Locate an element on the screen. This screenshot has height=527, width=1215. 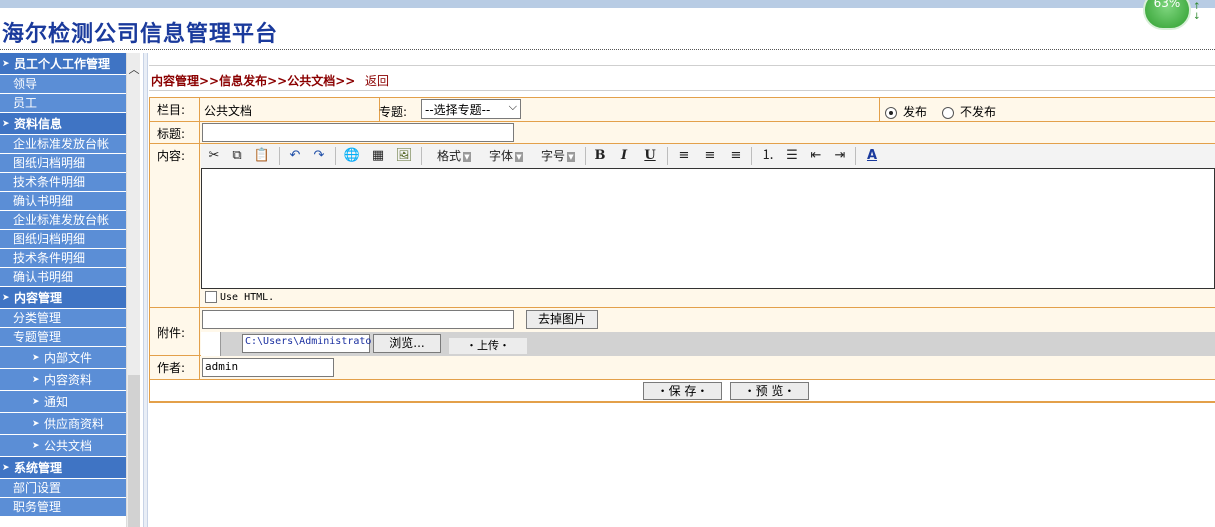
outdent-icon: ⇤ is located at coordinates (816, 156).